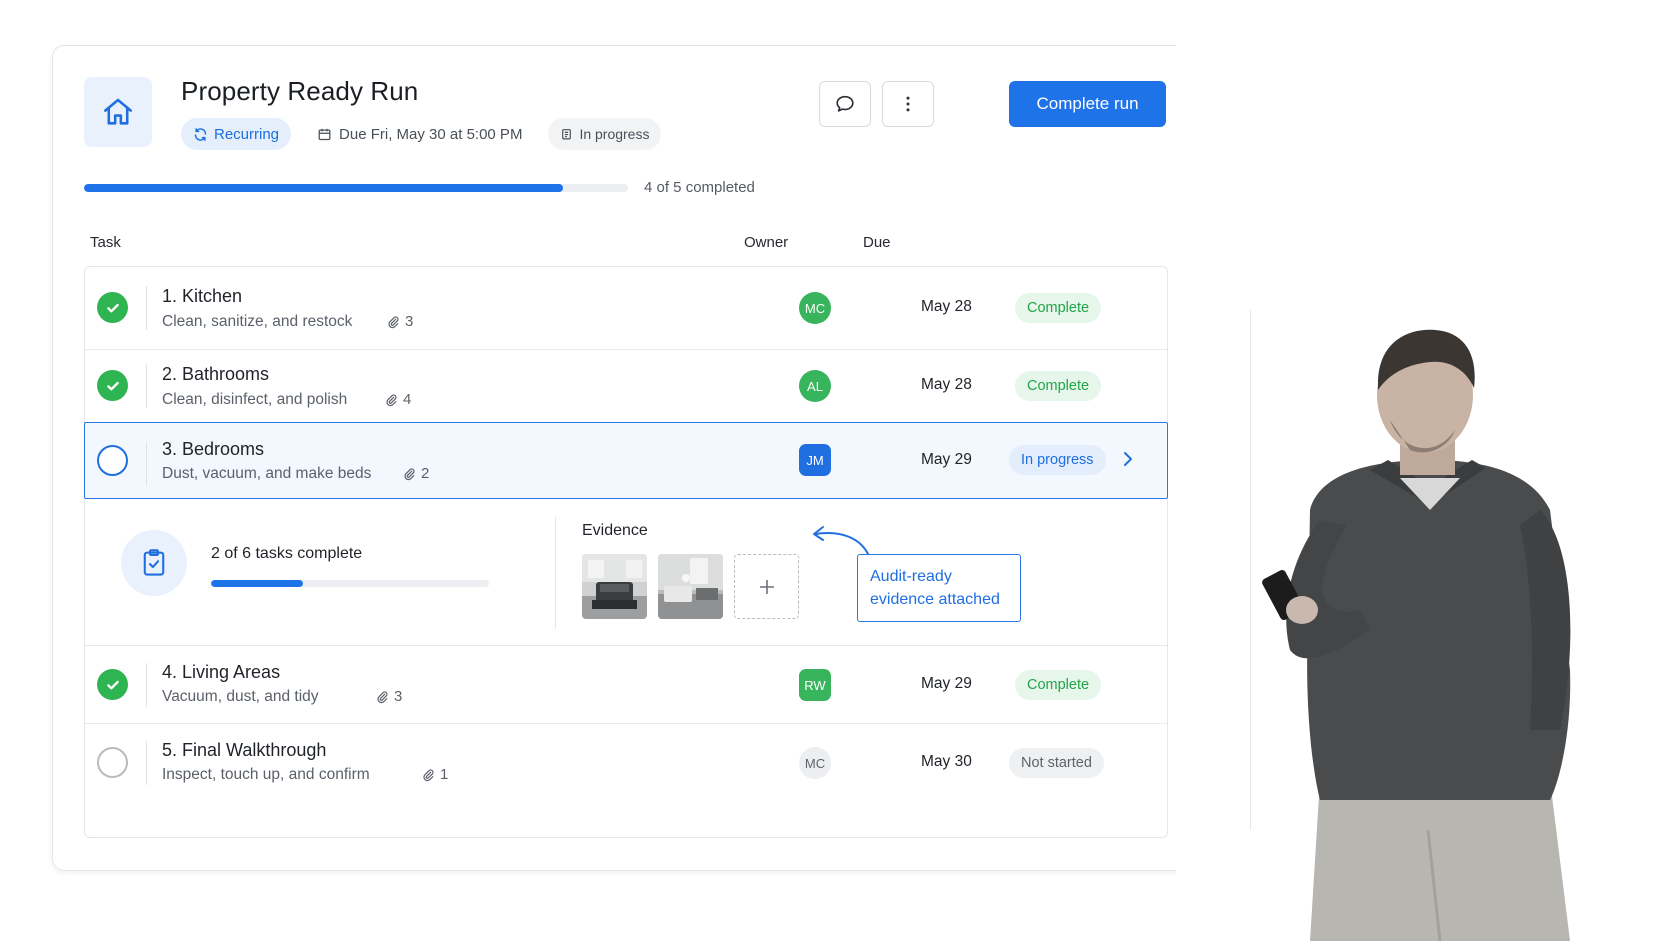 Image resolution: width=1672 pixels, height=941 pixels. I want to click on task-name: 1. Kitchen, so click(202, 296).